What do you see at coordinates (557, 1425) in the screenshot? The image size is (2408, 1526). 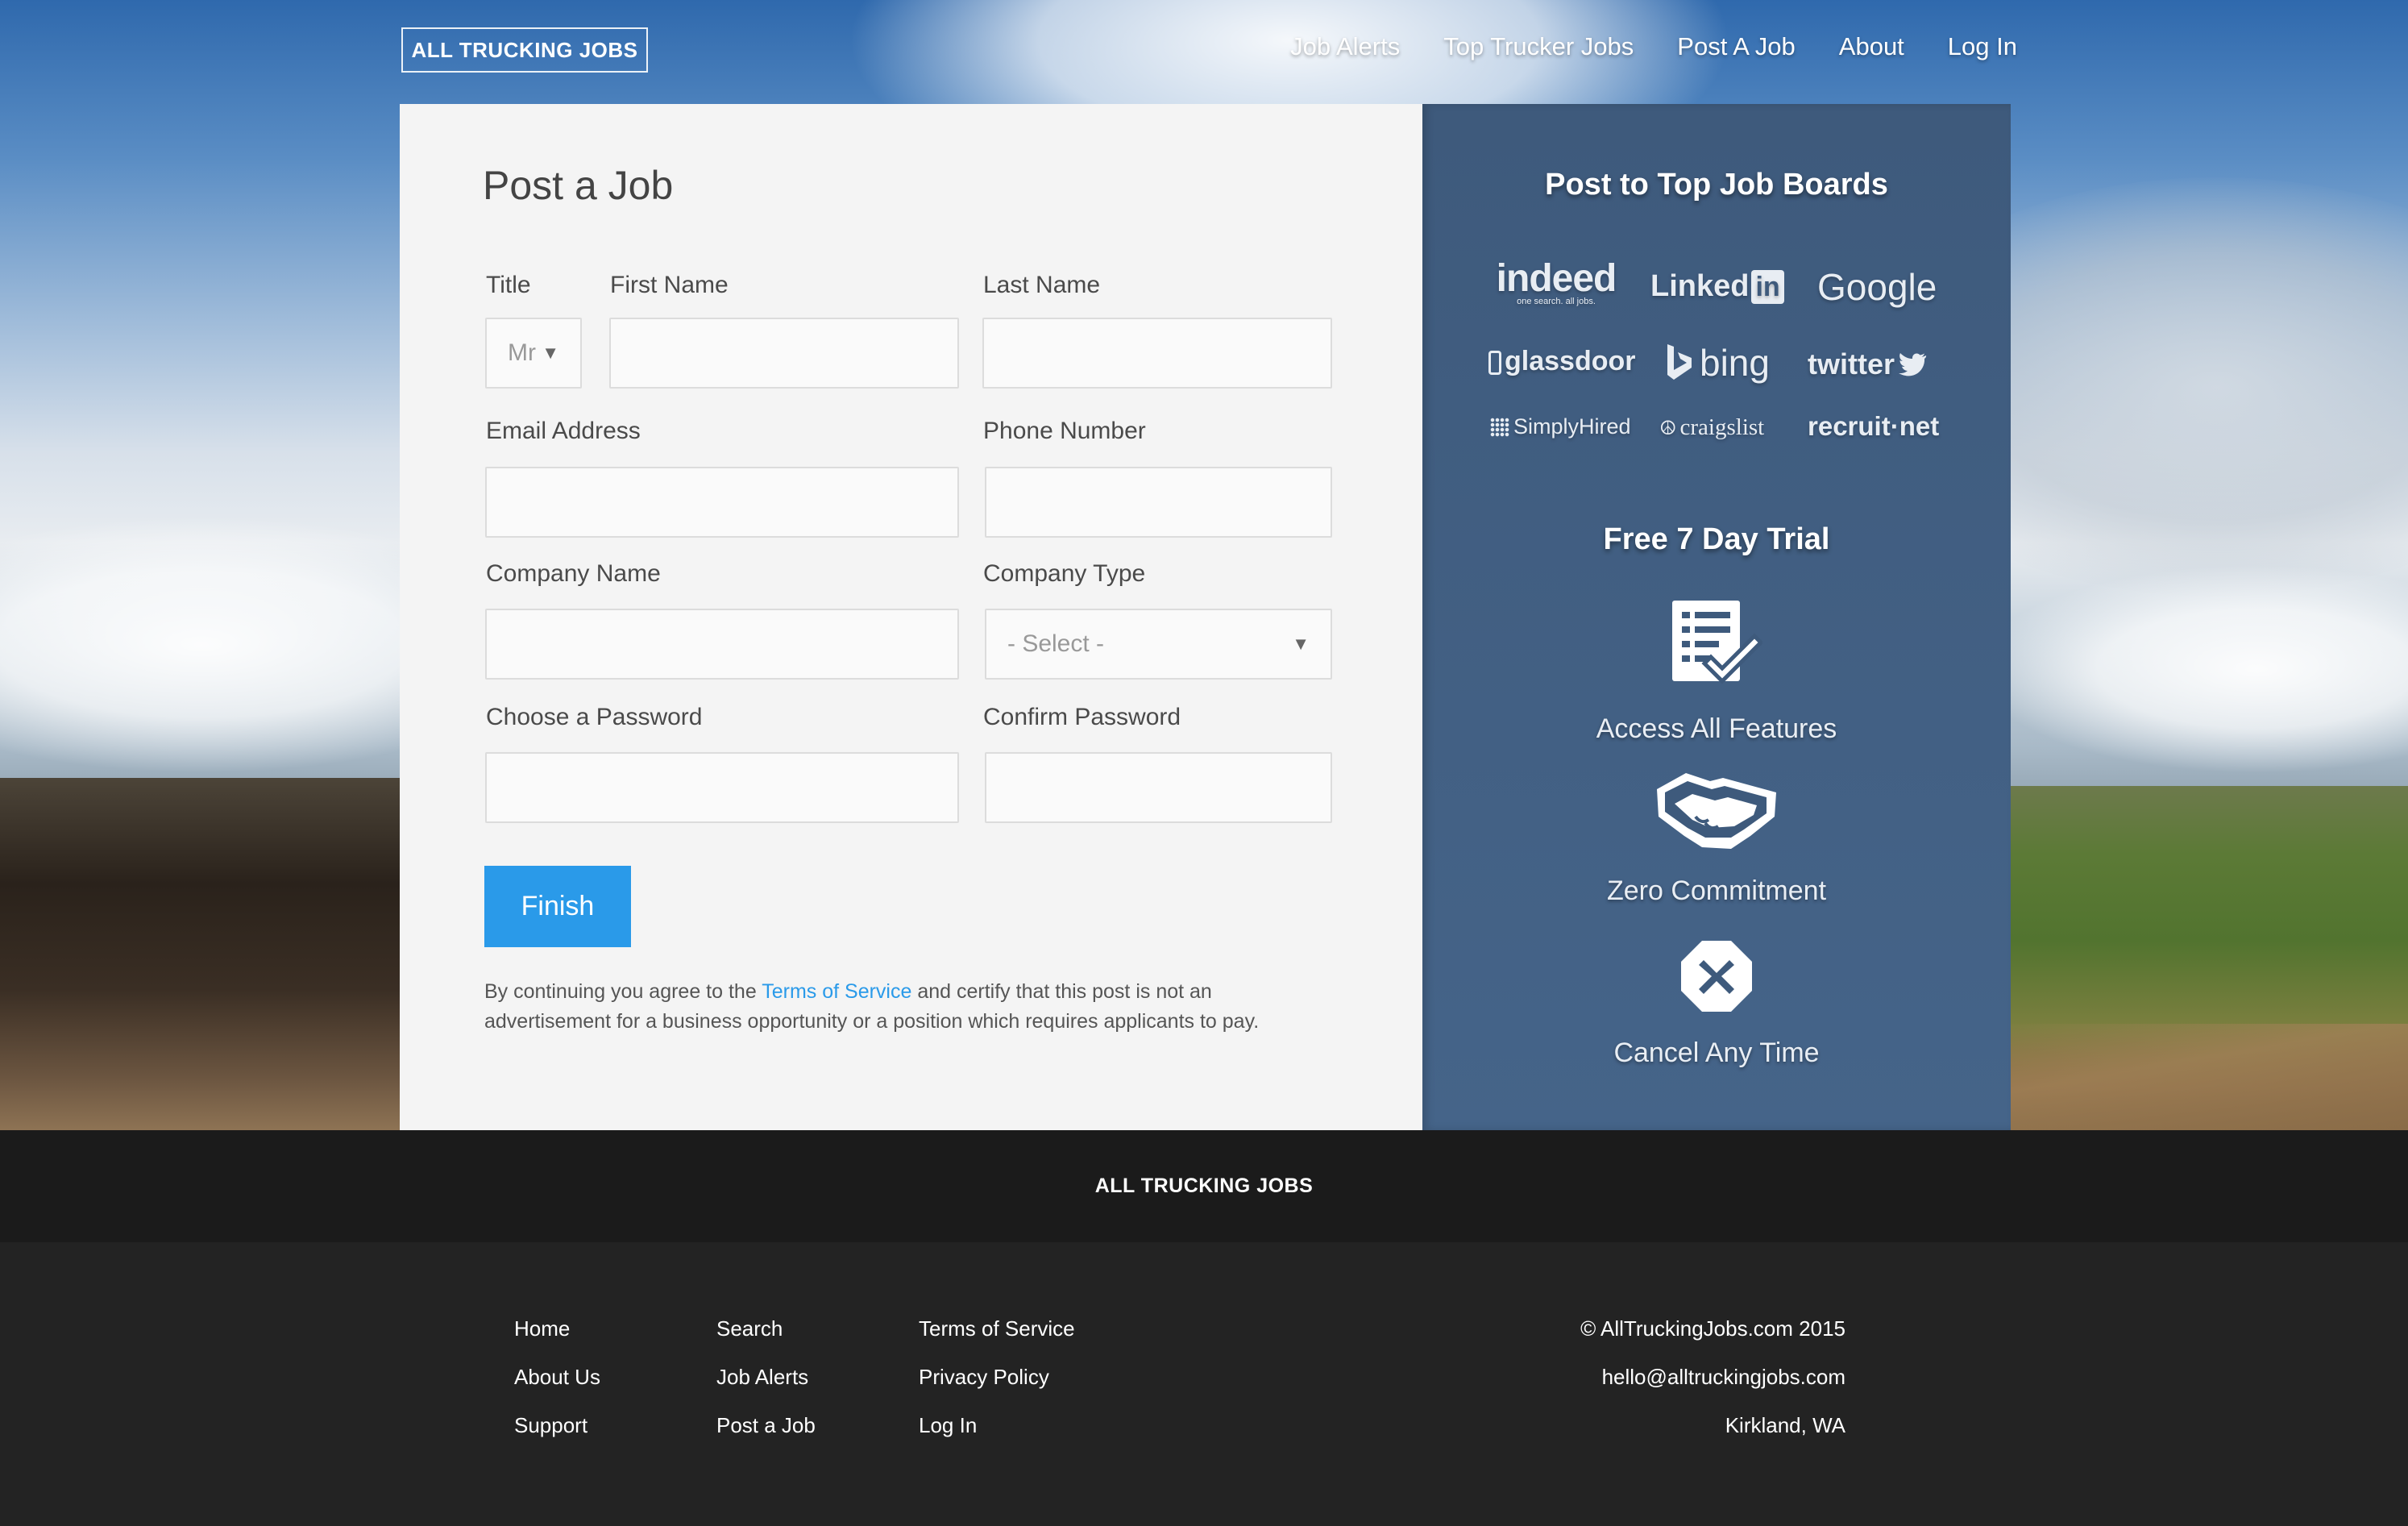 I see `footer-link-support: Support` at bounding box center [557, 1425].